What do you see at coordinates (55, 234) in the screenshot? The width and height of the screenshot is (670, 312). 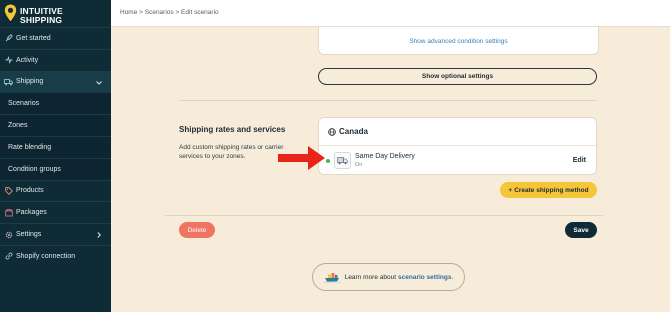 I see `sidebar-item-settings: Settings` at bounding box center [55, 234].